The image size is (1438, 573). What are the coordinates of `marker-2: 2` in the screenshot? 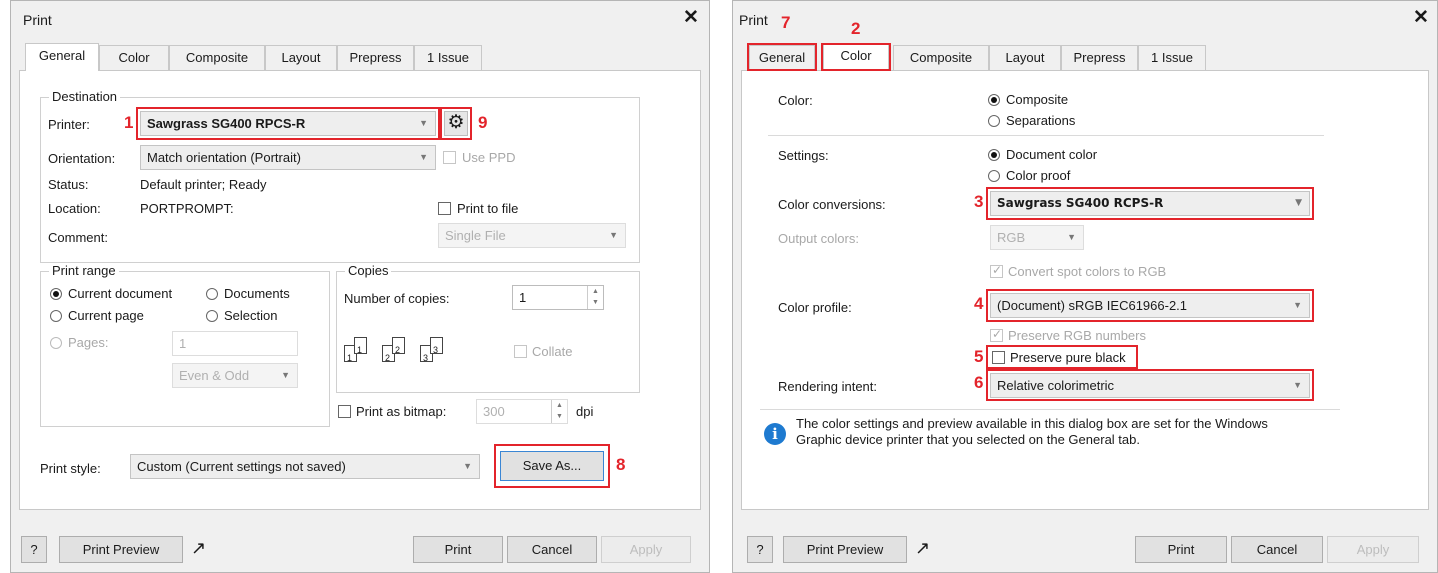 It's located at (856, 28).